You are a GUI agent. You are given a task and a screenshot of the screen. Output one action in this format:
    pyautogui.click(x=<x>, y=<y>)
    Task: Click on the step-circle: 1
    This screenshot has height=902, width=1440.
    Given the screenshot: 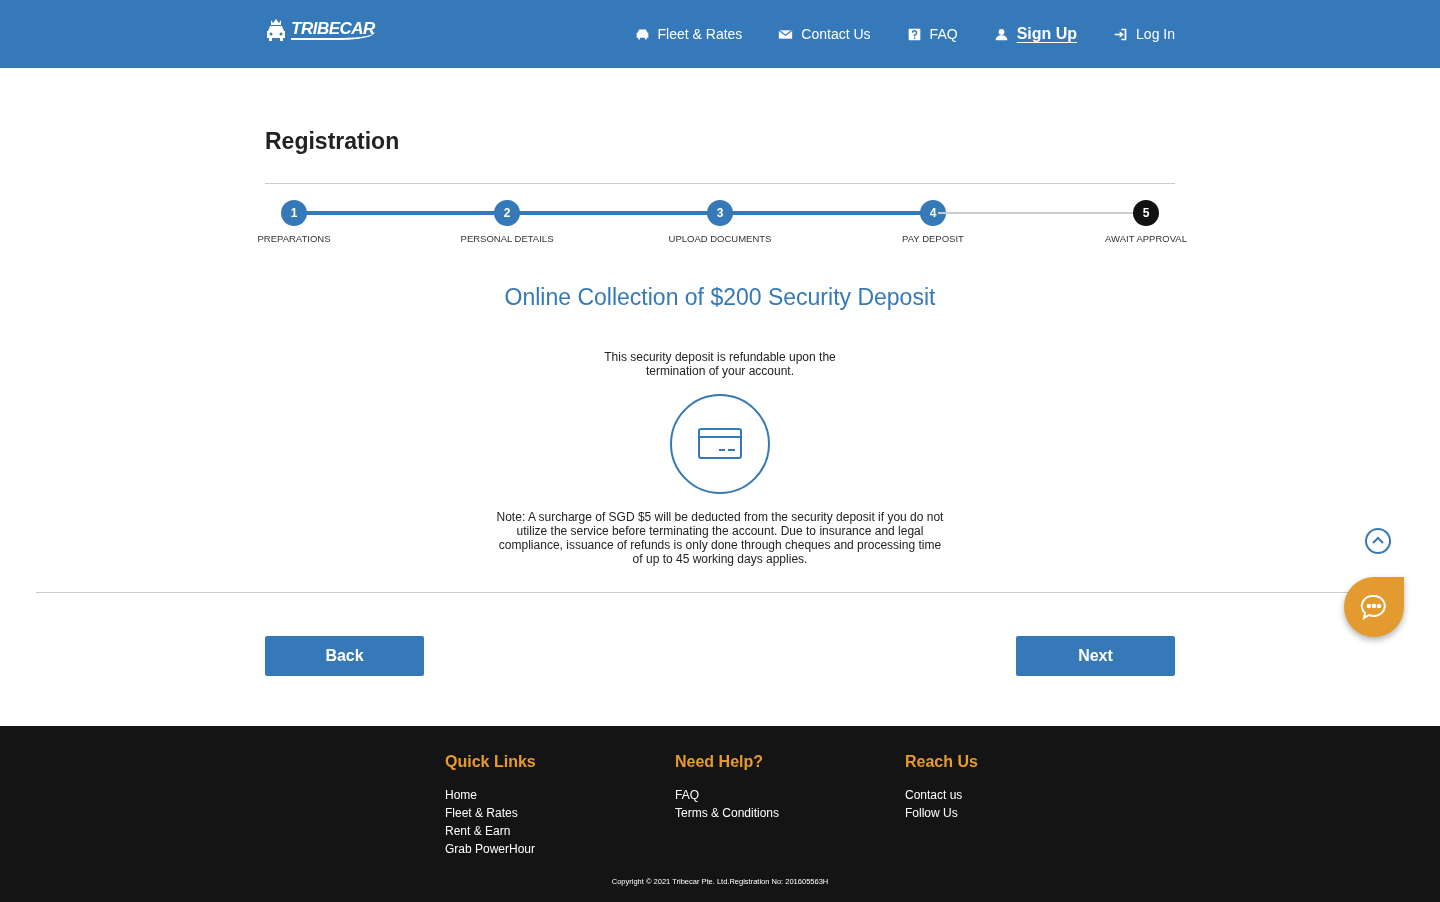 What is the action you would take?
    pyautogui.click(x=294, y=212)
    